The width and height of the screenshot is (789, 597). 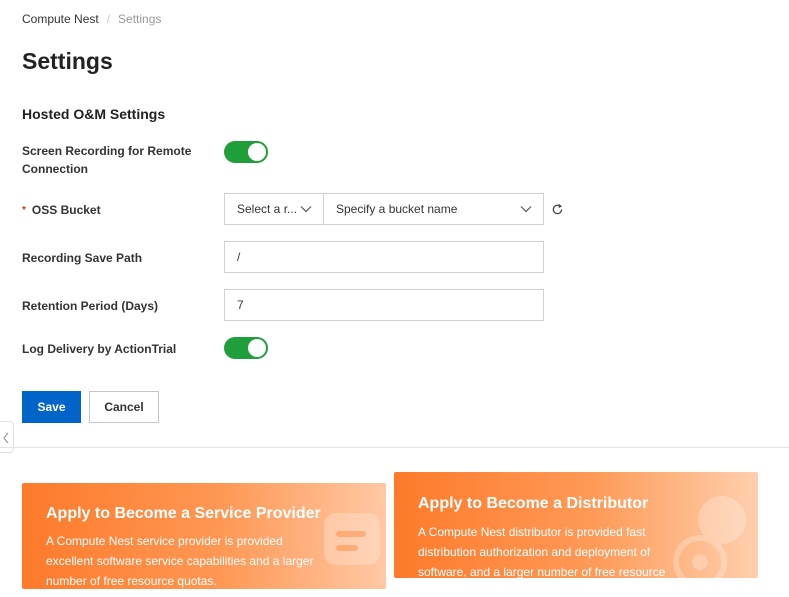 What do you see at coordinates (99, 349) in the screenshot?
I see `log-delivery-label: Log Delivery by ActionTrial` at bounding box center [99, 349].